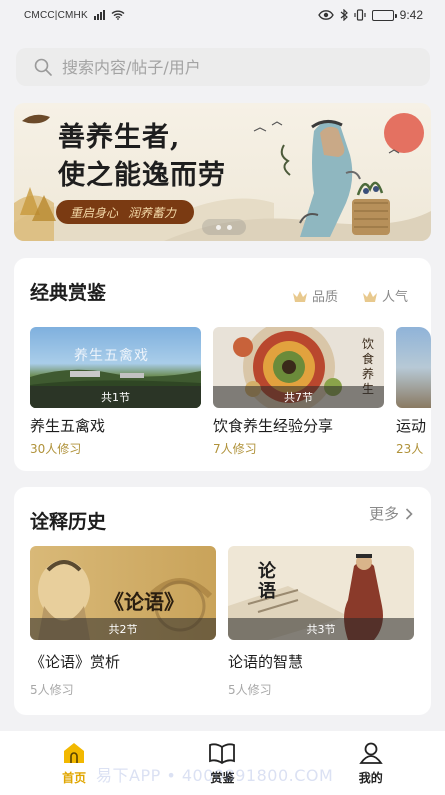 This screenshot has height=795, width=445. What do you see at coordinates (144, 602) in the screenshot?
I see `history-item-image-text: 《论语》` at bounding box center [144, 602].